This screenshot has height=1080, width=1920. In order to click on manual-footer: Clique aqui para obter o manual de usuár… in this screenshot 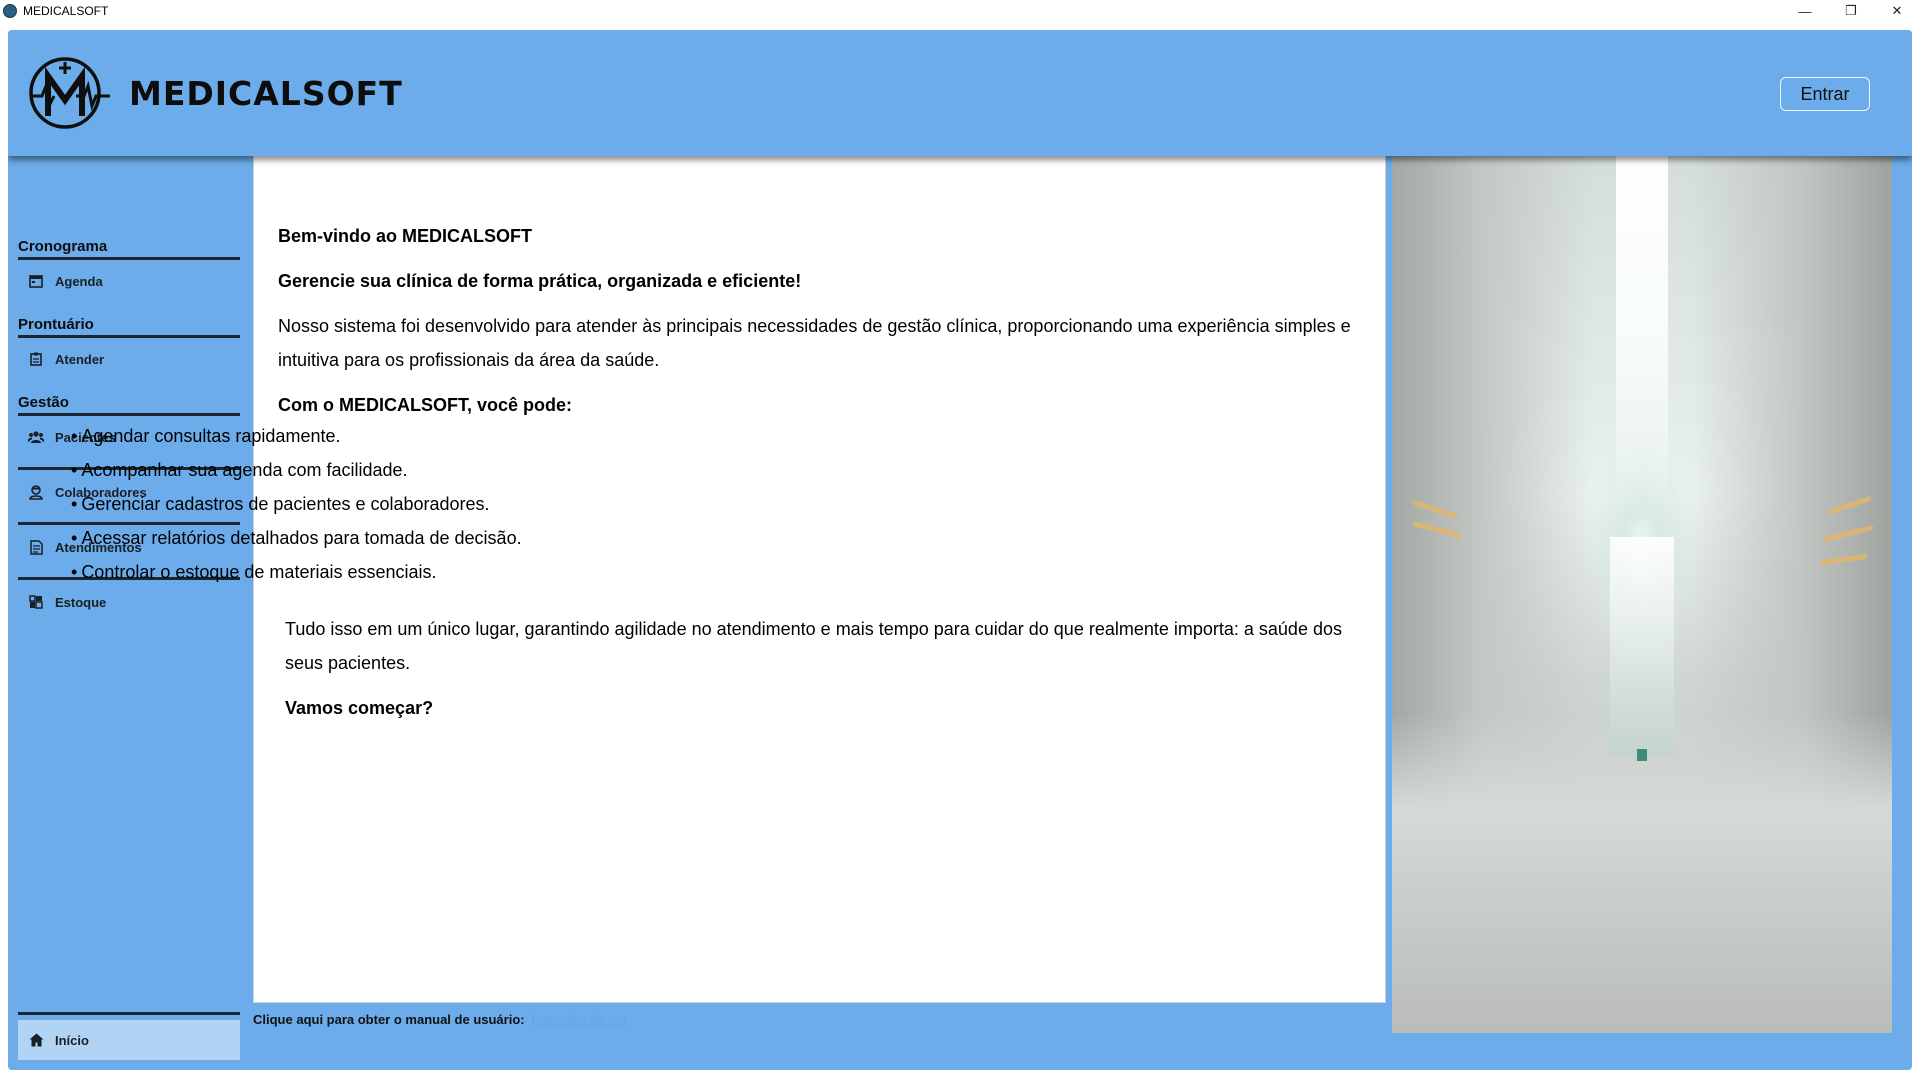, I will do `click(439, 1019)`.